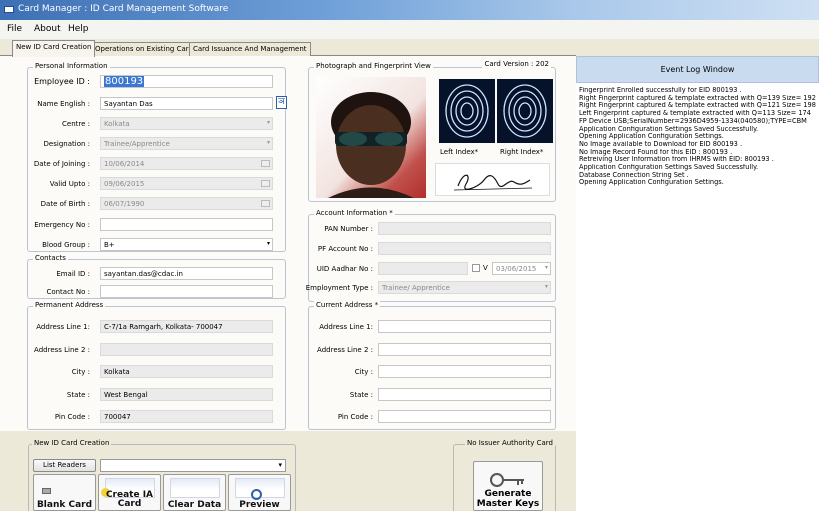 Image resolution: width=819 pixels, height=511 pixels. I want to click on left-index-label: Left Index*, so click(459, 152).